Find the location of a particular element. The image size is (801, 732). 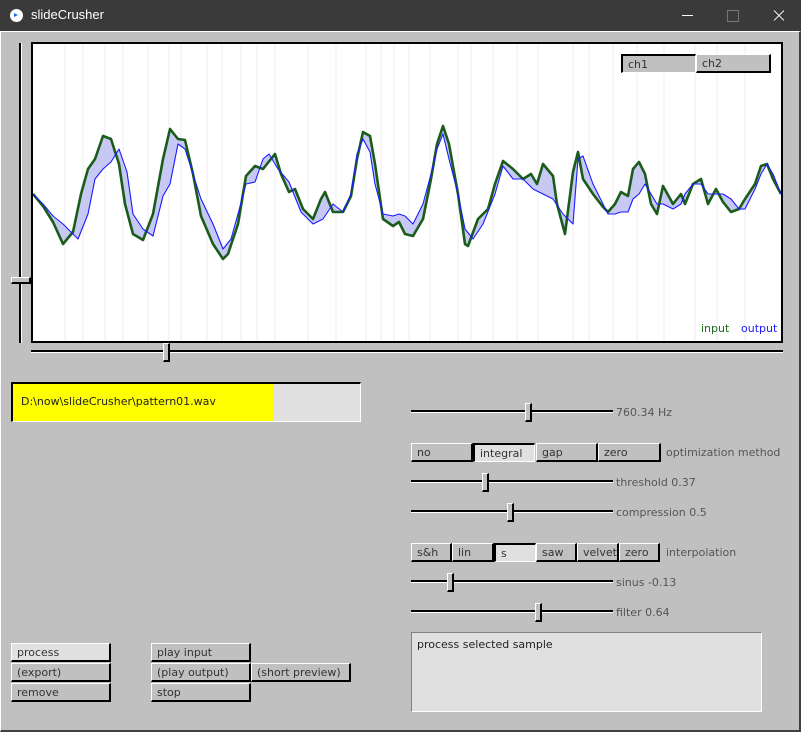

sinus-label: sinus -0.13 is located at coordinates (646, 582).